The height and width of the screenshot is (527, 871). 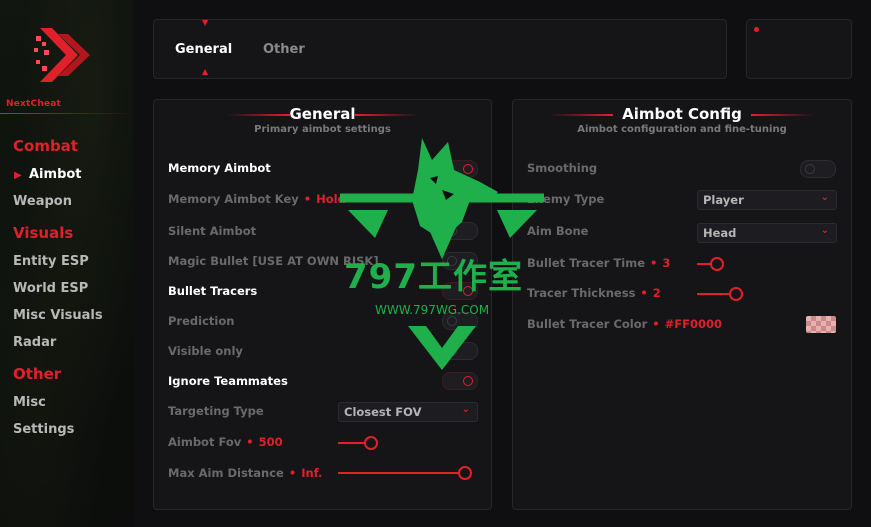 I want to click on enemy-type-select: Player ⌄, so click(x=767, y=200).